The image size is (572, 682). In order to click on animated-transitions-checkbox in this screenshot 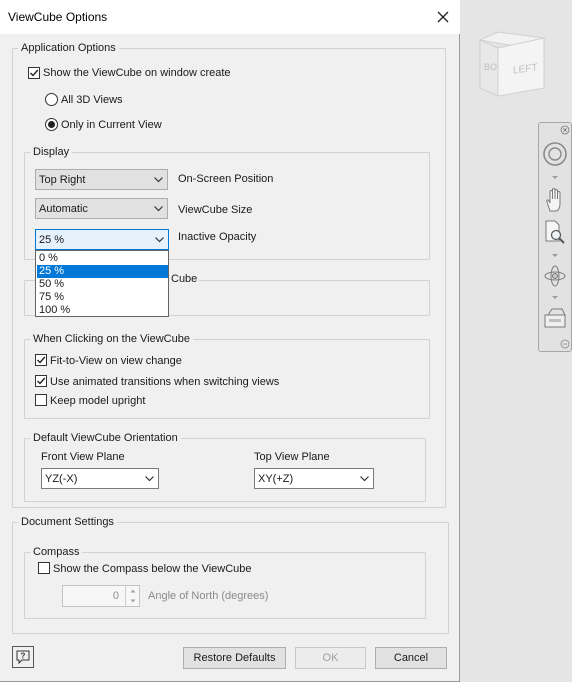, I will do `click(41, 381)`.